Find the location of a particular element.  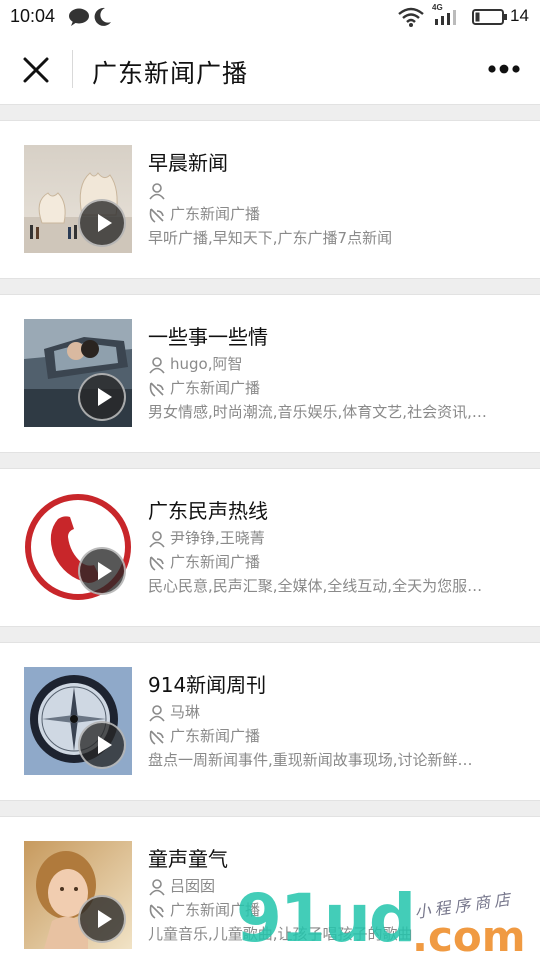

nav-divider is located at coordinates (72, 69).